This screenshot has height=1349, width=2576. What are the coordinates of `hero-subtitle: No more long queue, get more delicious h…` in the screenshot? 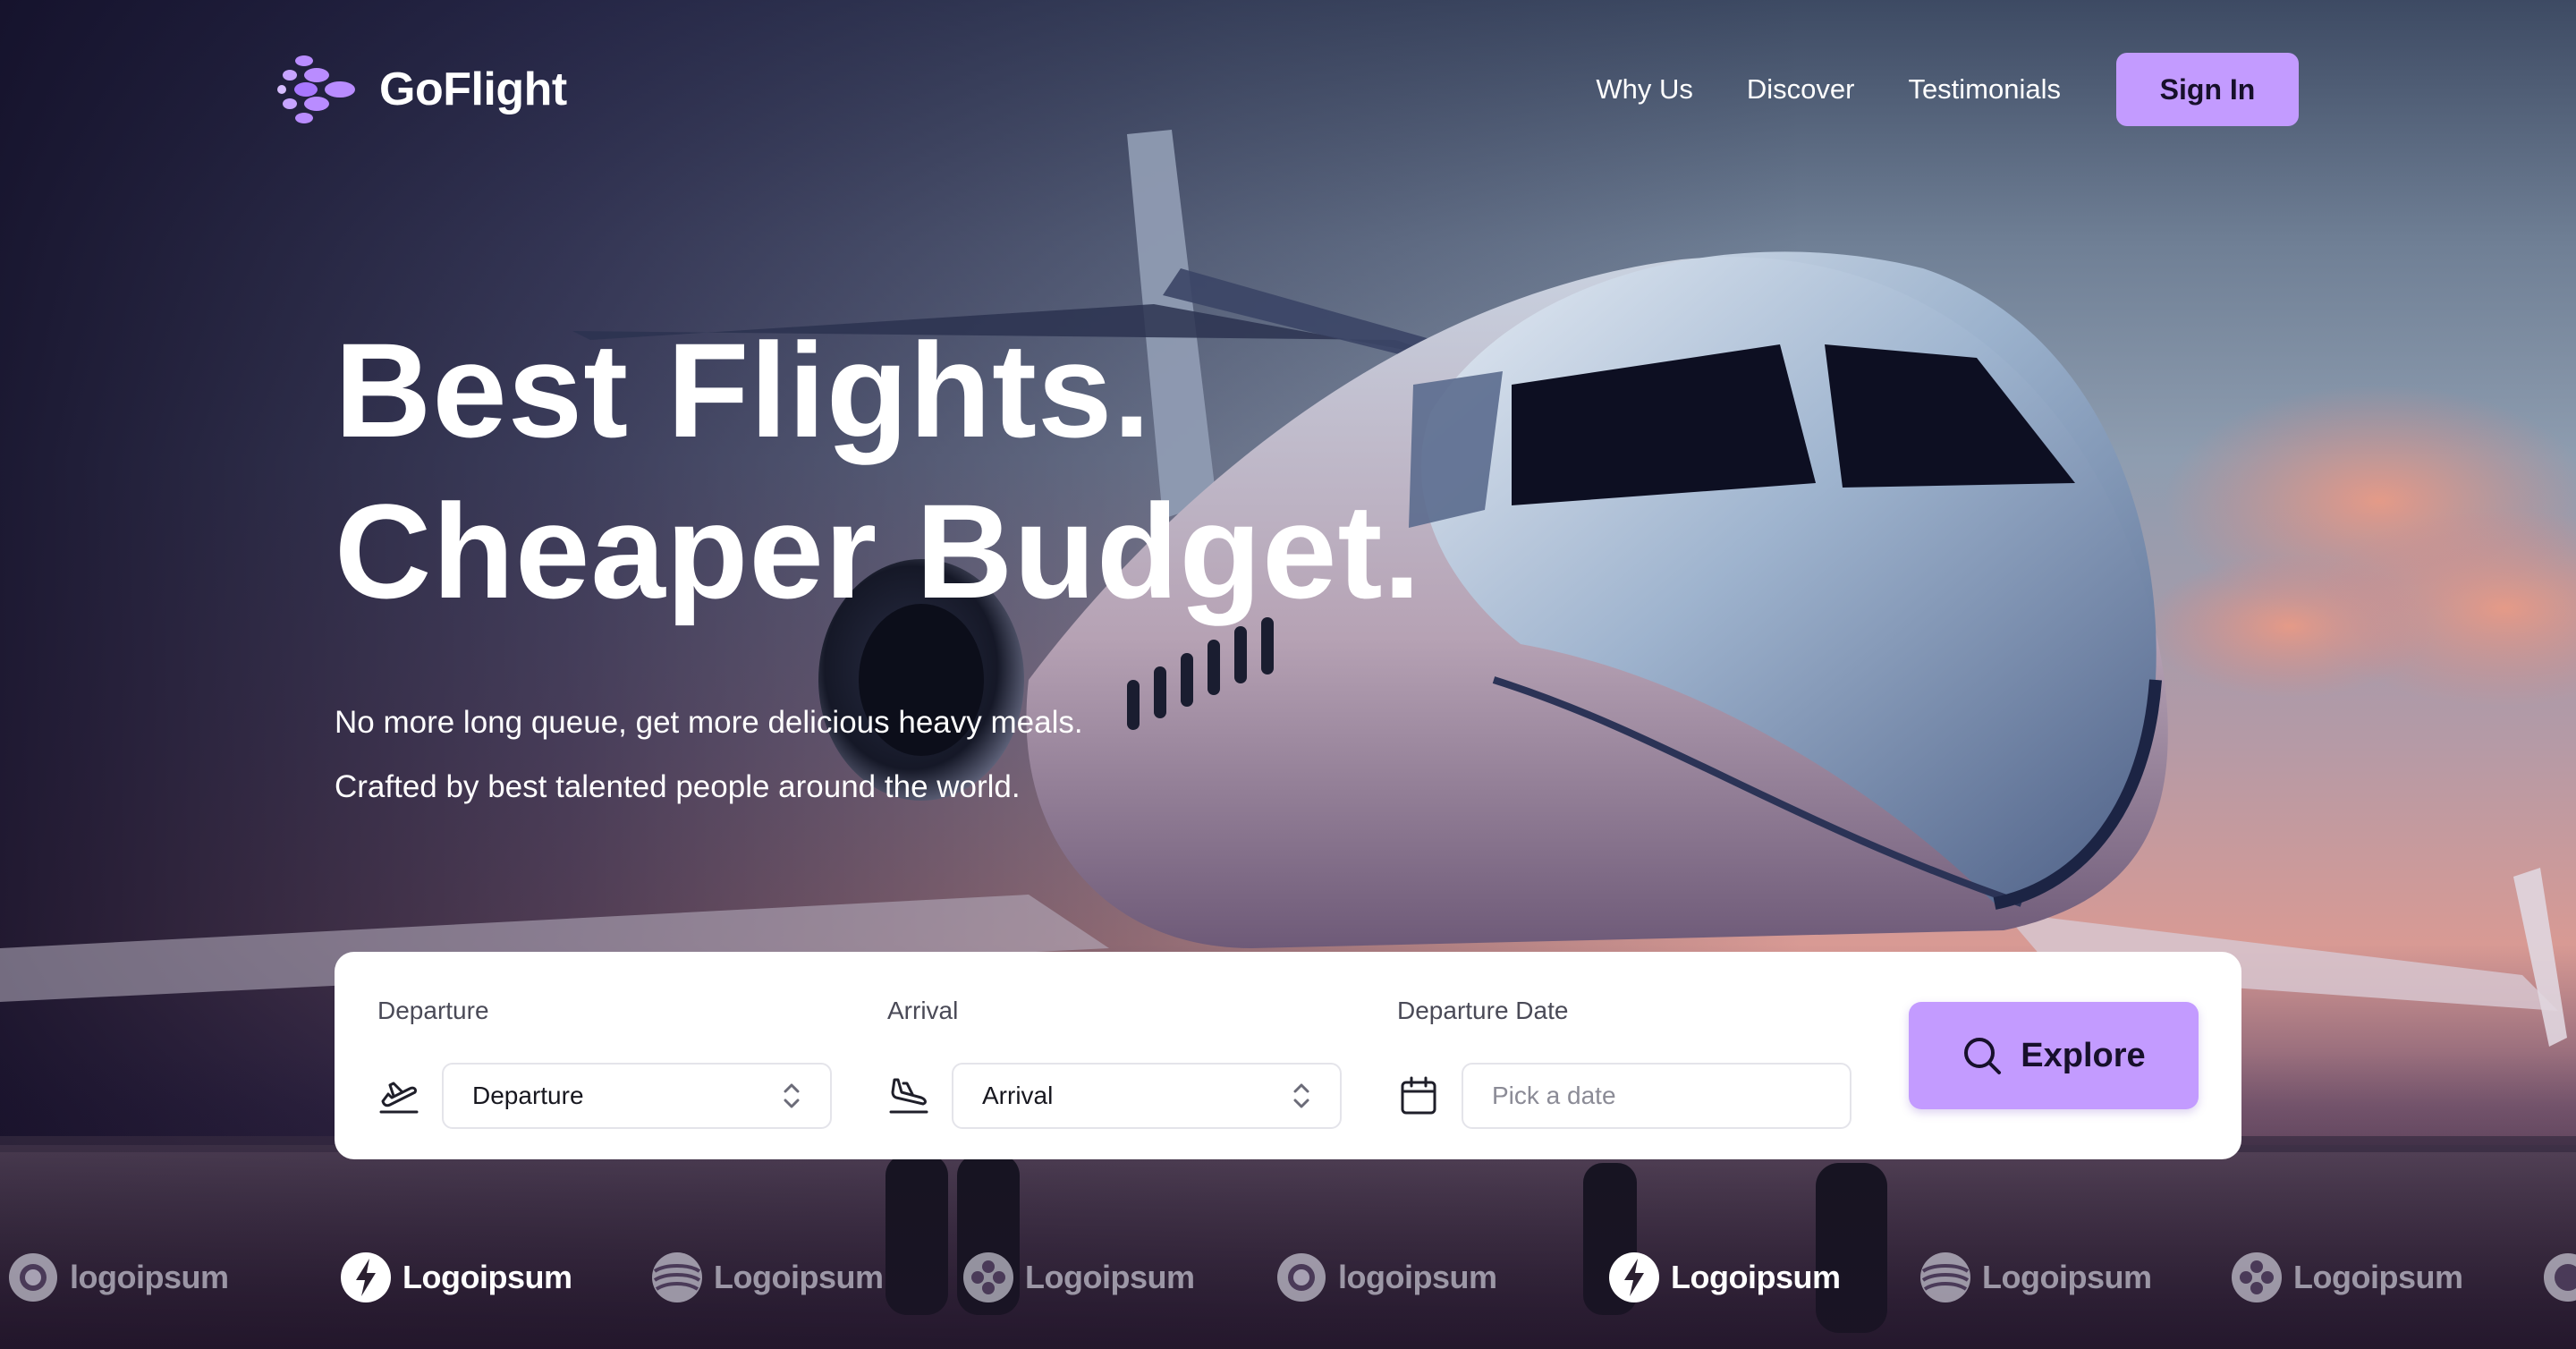 It's located at (709, 755).